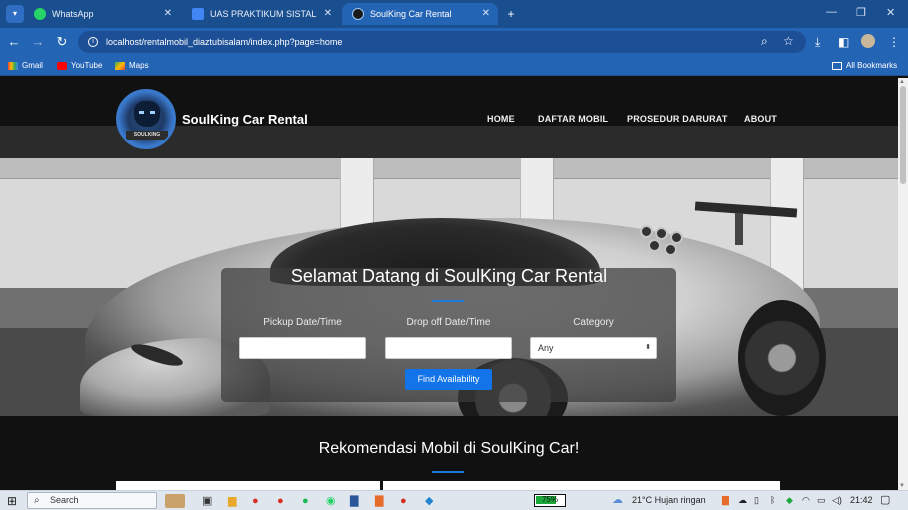 The width and height of the screenshot is (908, 510). What do you see at coordinates (280, 501) in the screenshot?
I see `chrome-profile-icon: ●` at bounding box center [280, 501].